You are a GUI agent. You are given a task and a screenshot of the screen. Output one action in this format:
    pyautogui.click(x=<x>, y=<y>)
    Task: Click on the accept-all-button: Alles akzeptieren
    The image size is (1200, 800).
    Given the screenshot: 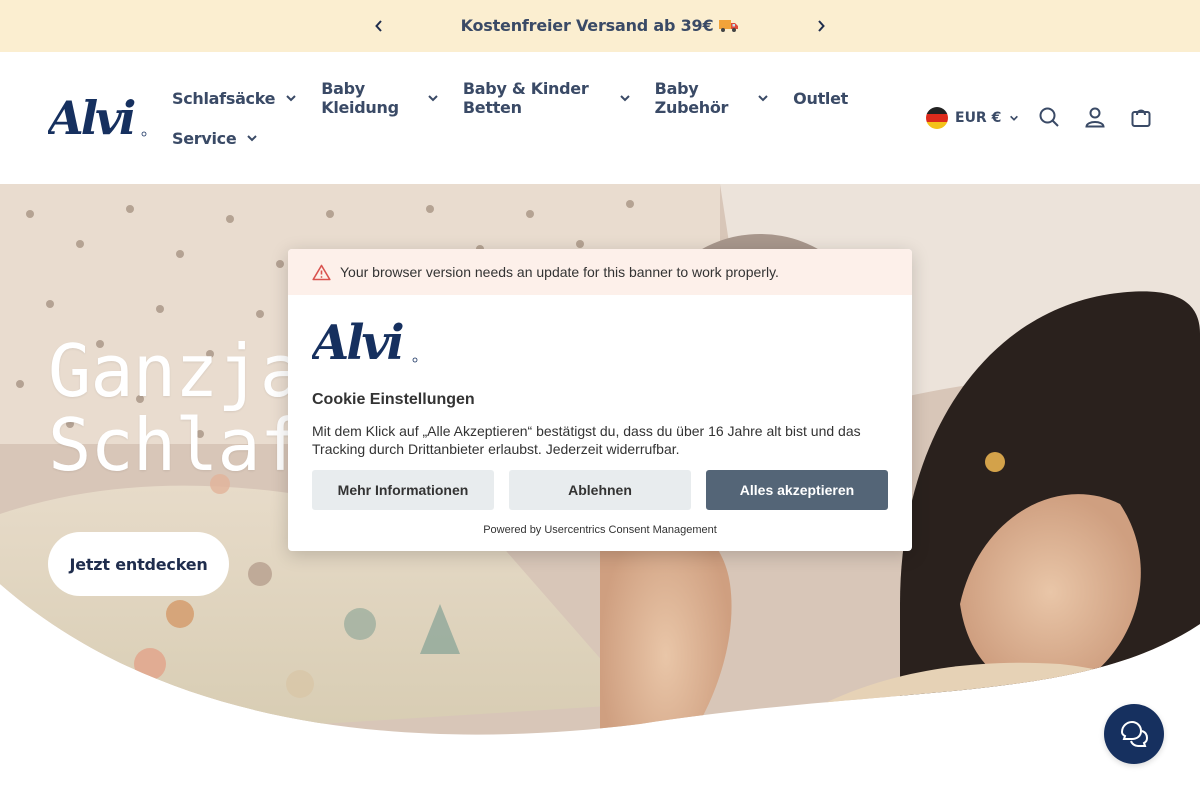 What is the action you would take?
    pyautogui.click(x=797, y=490)
    